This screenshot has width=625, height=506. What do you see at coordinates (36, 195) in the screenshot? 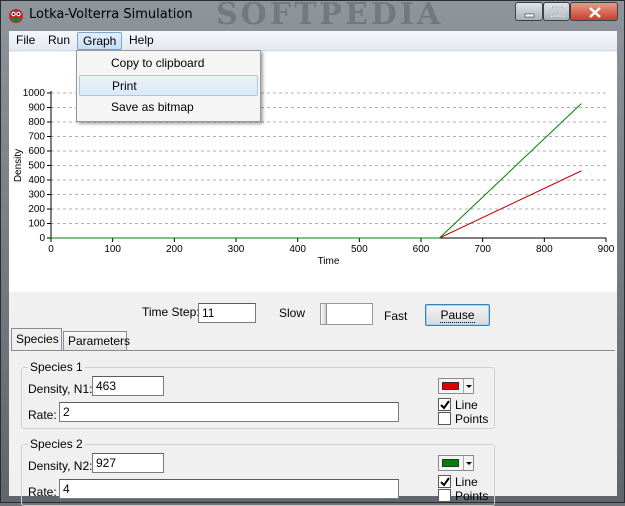
I see `y-tick-label: 300` at bounding box center [36, 195].